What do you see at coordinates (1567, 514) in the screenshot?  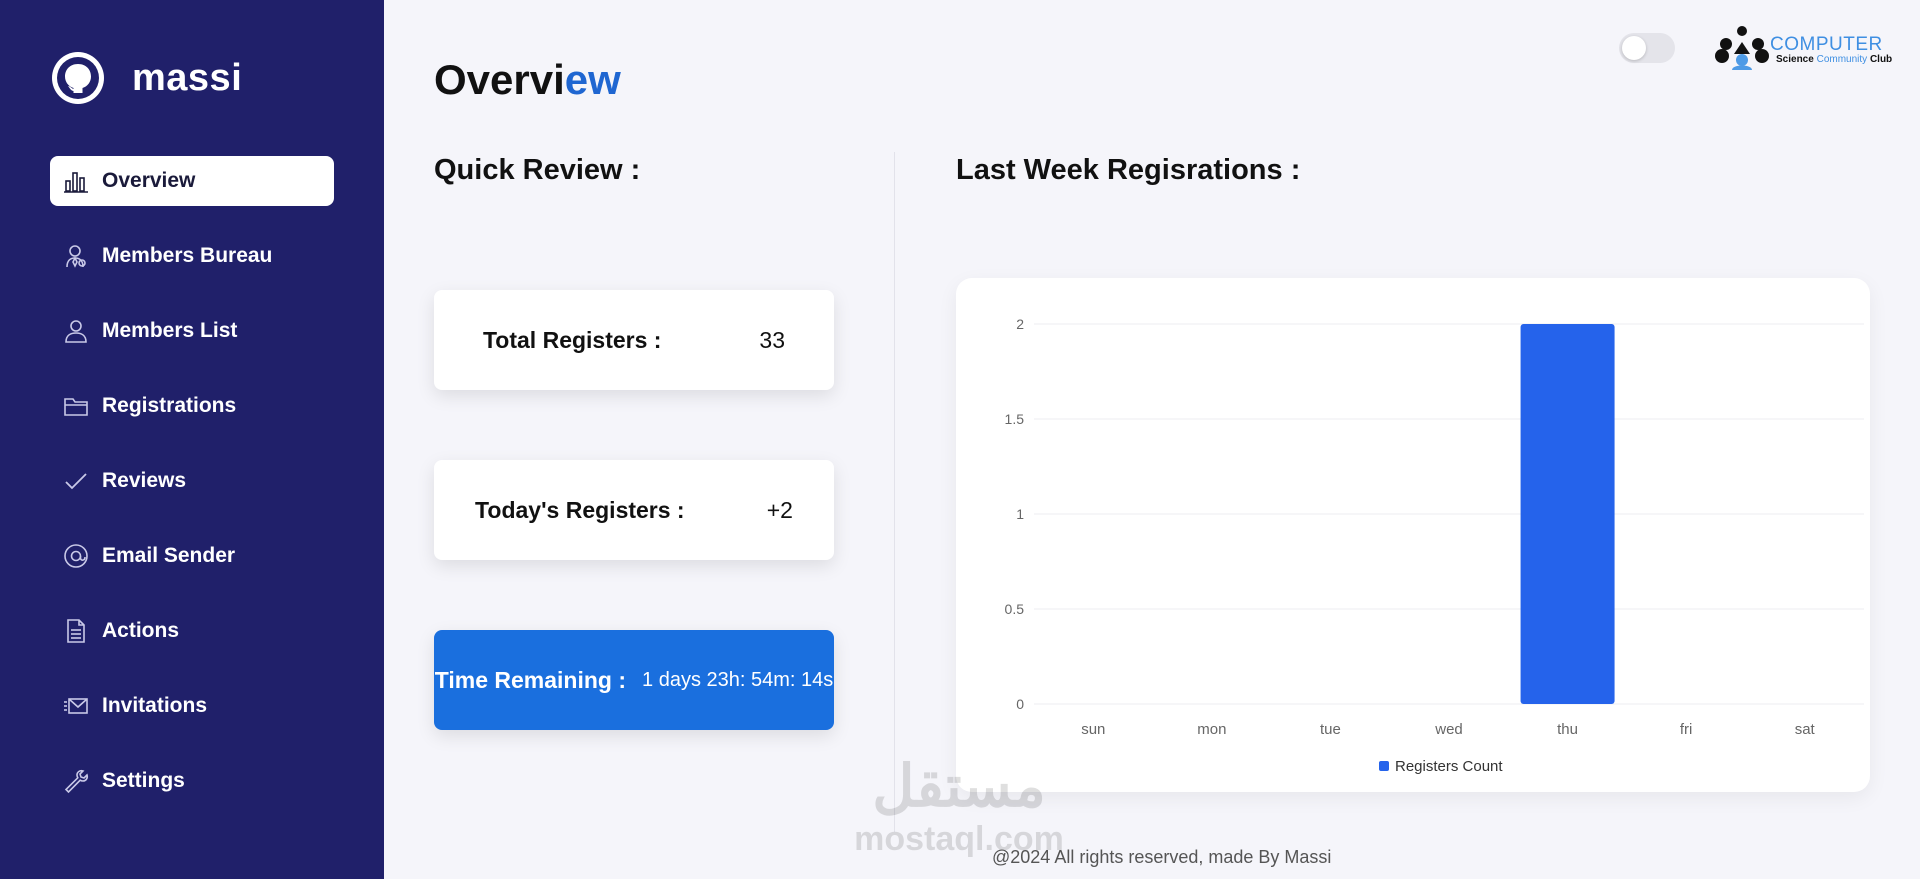 I see `bar` at bounding box center [1567, 514].